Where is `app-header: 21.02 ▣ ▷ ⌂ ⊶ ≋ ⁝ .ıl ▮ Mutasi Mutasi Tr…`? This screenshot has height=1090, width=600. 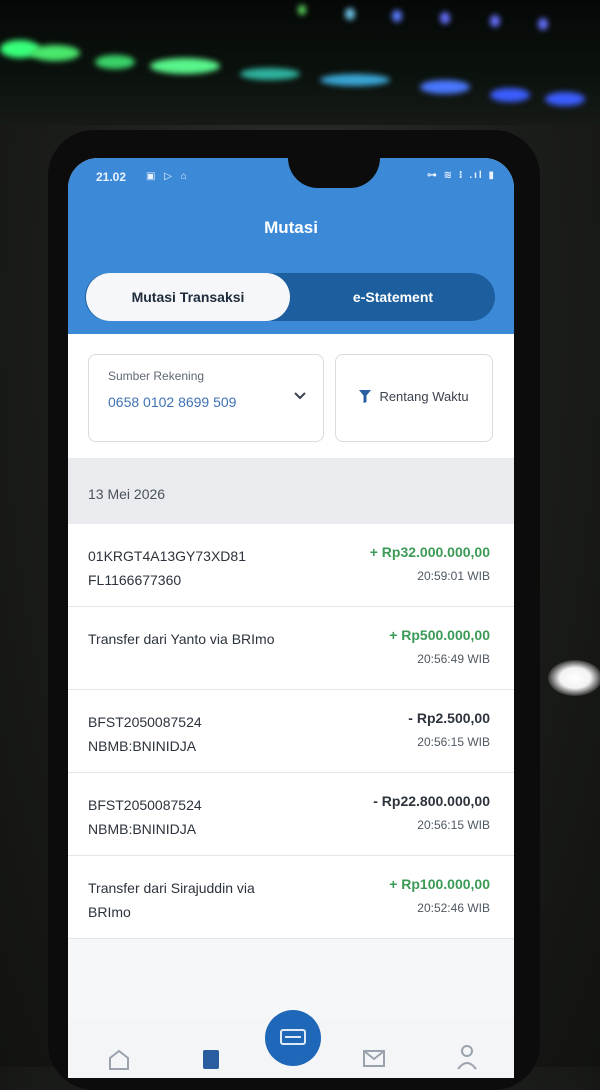
app-header: 21.02 ▣ ▷ ⌂ ⊶ ≋ ⁝ .ıl ▮ Mutasi Mutasi Tr… is located at coordinates (291, 246).